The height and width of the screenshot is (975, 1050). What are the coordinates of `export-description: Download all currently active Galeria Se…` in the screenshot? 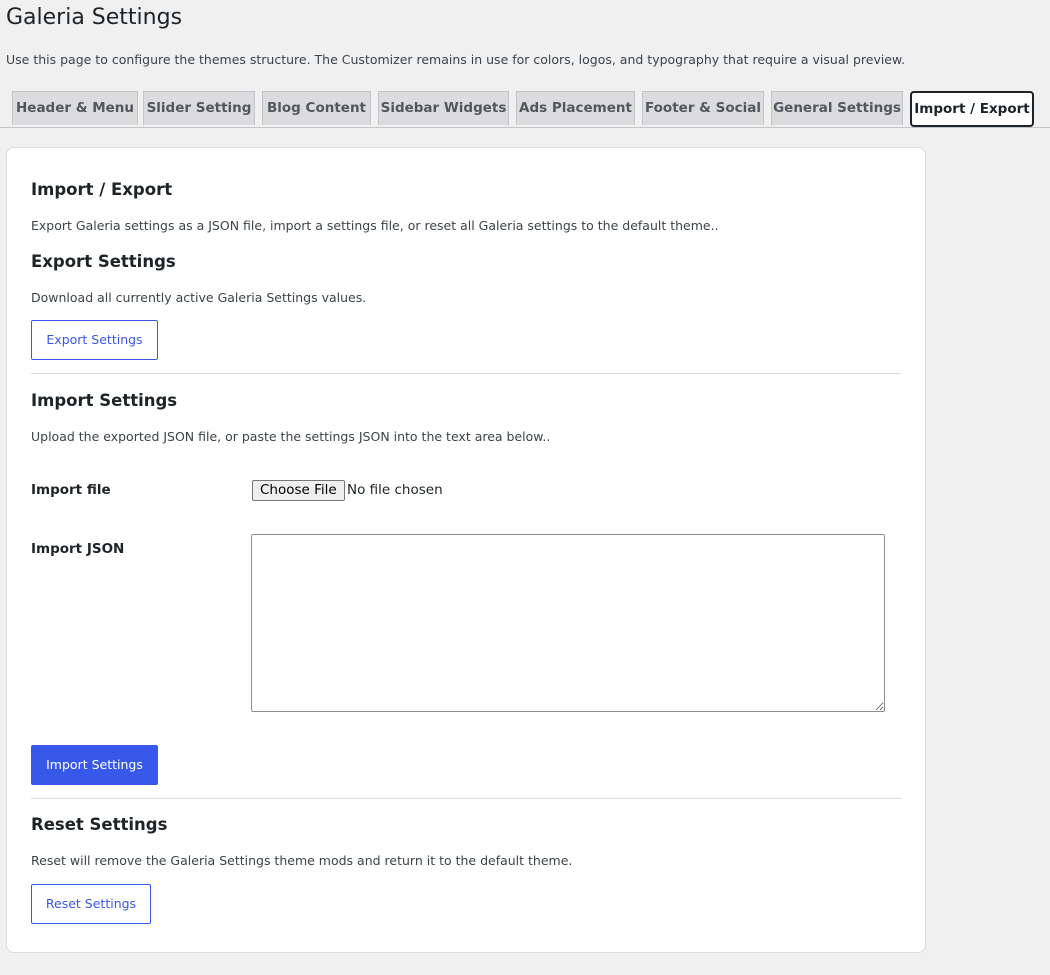 It's located at (199, 297).